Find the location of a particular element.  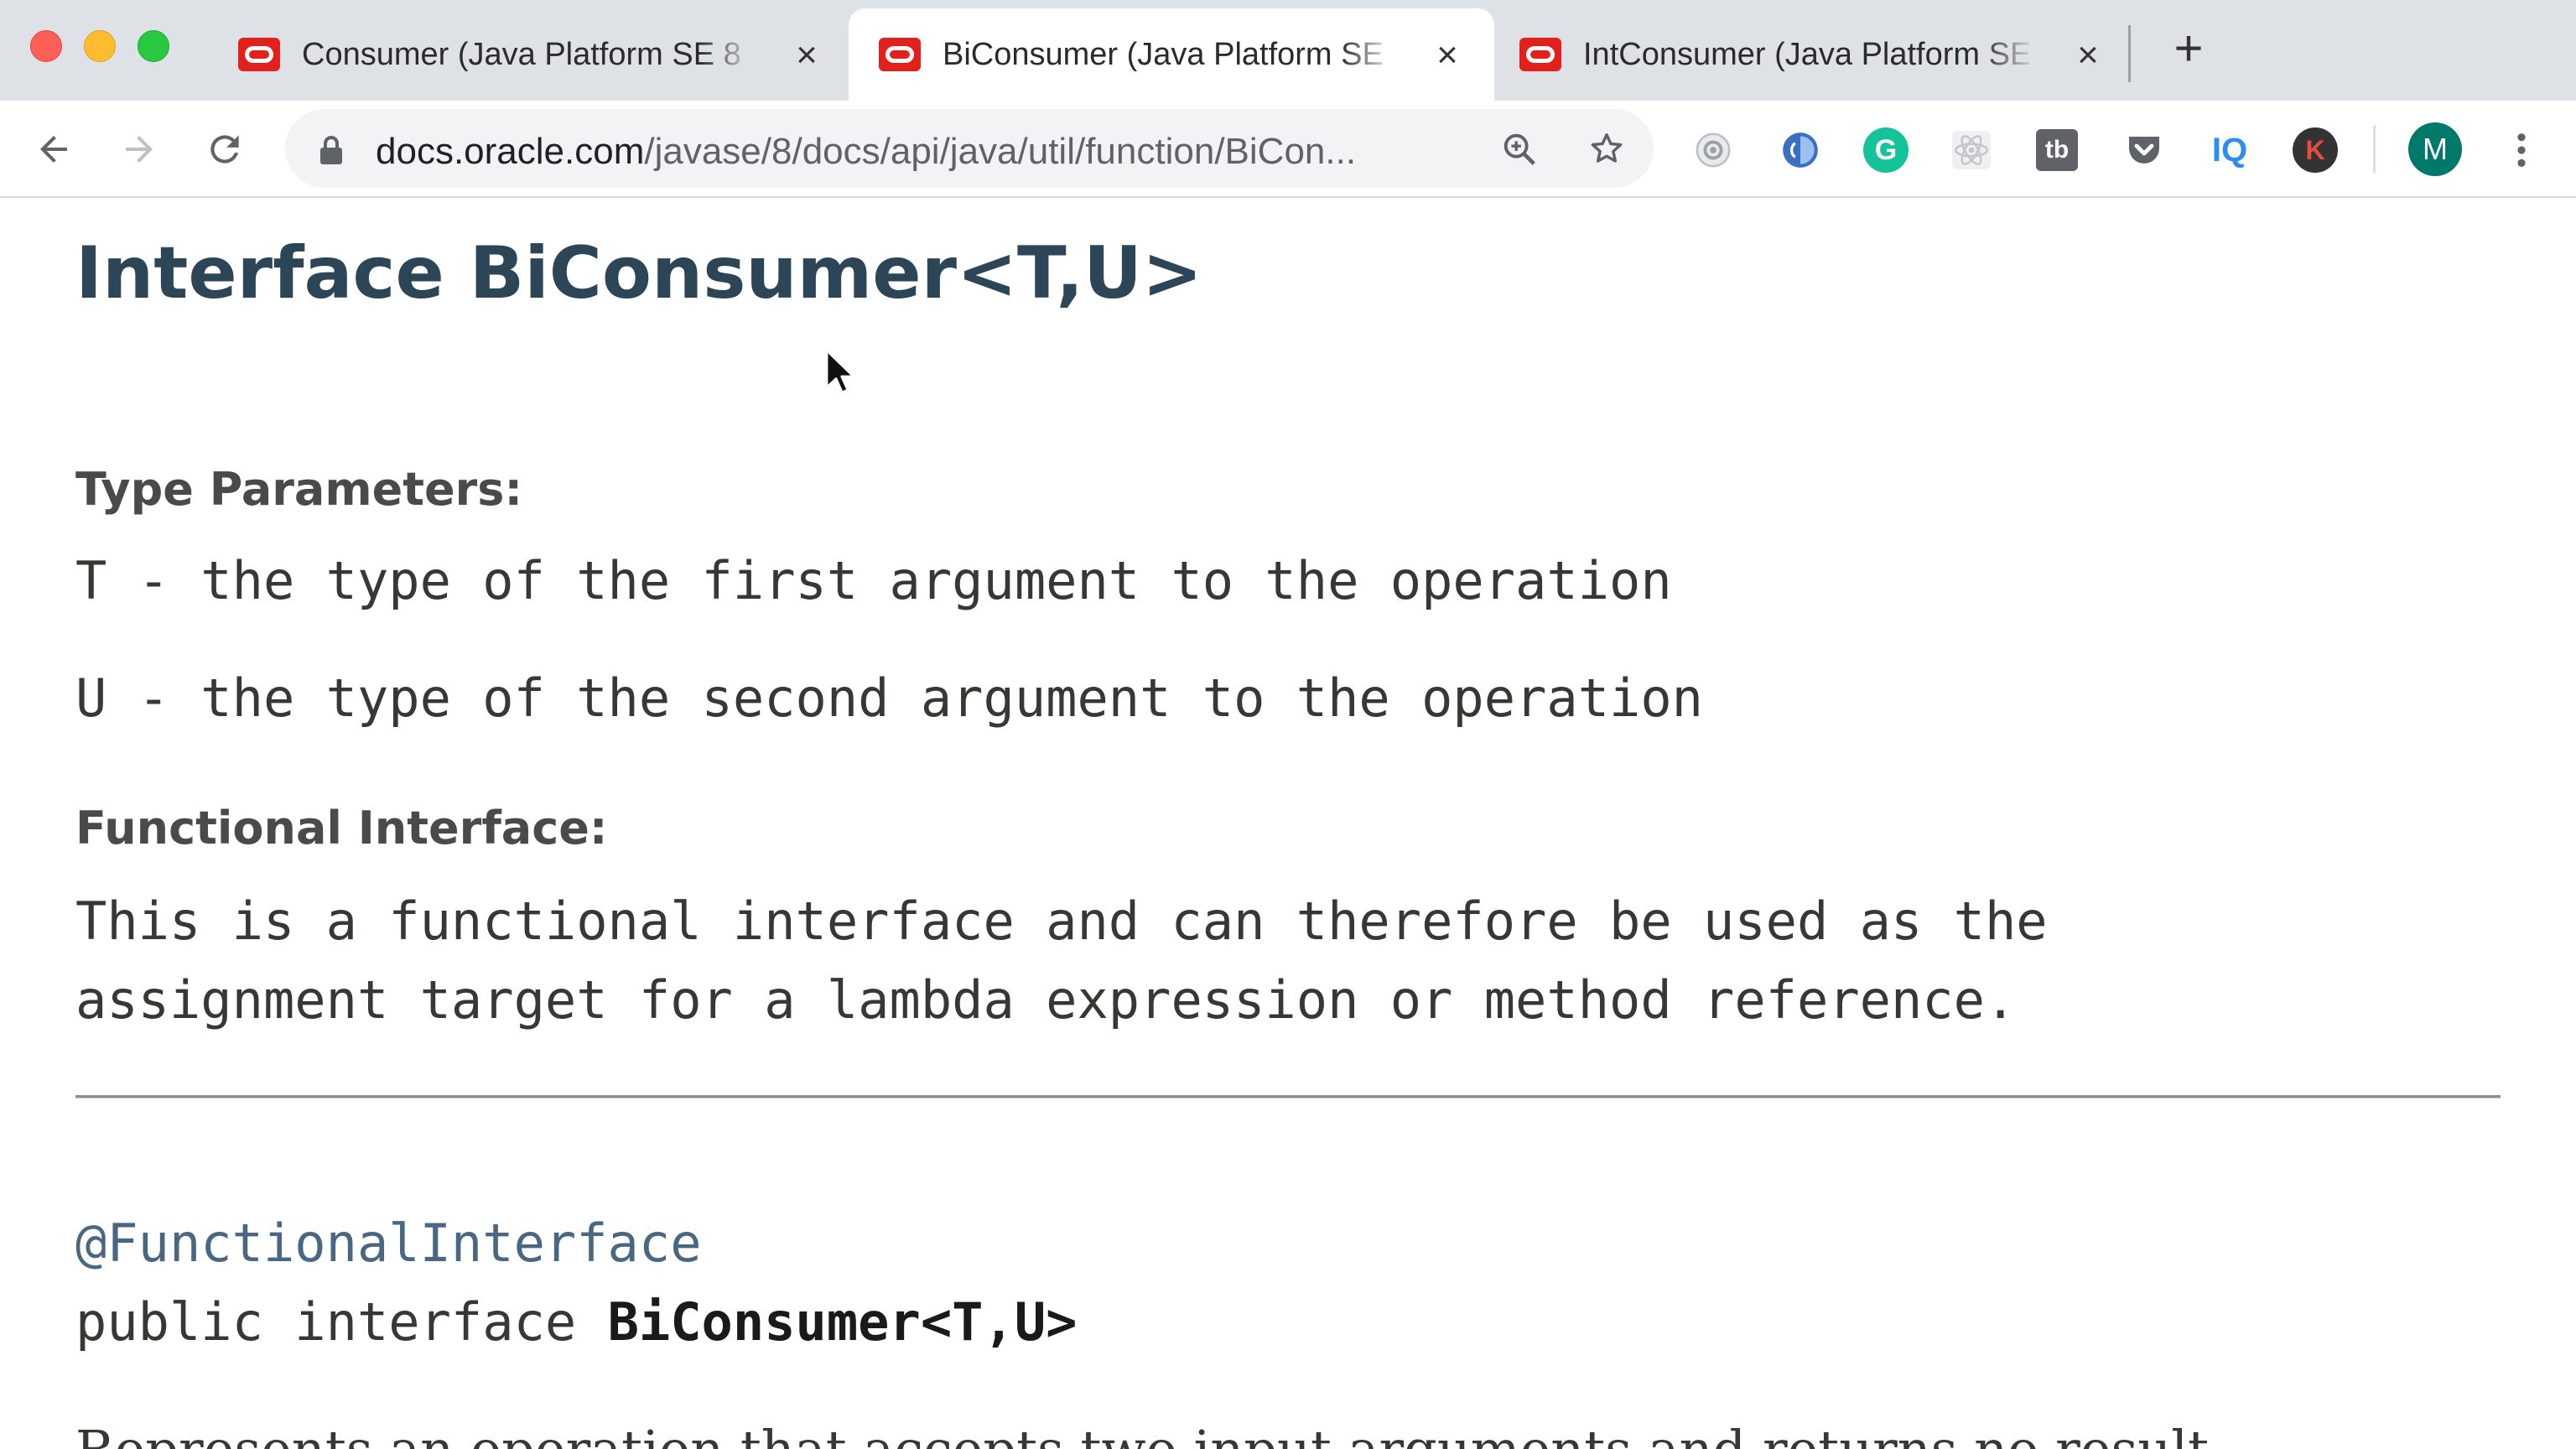

mouse-cursor-icon is located at coordinates (842, 376).